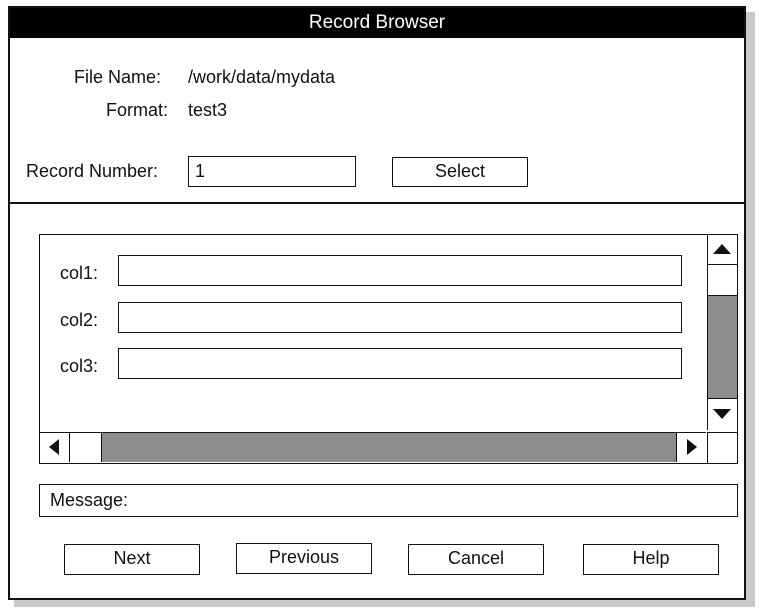  I want to click on left-arrow-icon, so click(54, 447).